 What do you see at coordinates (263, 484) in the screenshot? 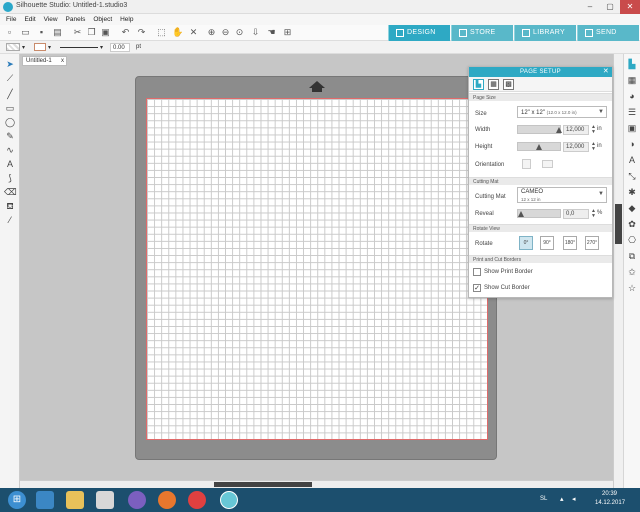
I see `horizontal-scroll-thumb` at bounding box center [263, 484].